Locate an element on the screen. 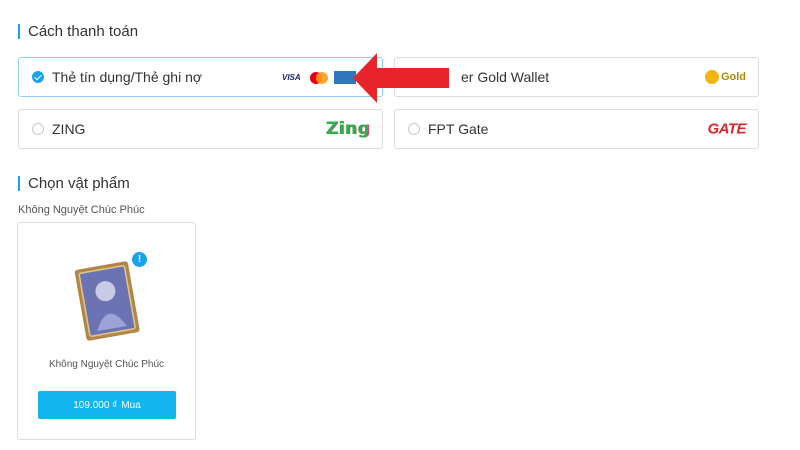 The width and height of the screenshot is (800, 450). items-section-title: Chọn vật phẩm is located at coordinates (74, 183).